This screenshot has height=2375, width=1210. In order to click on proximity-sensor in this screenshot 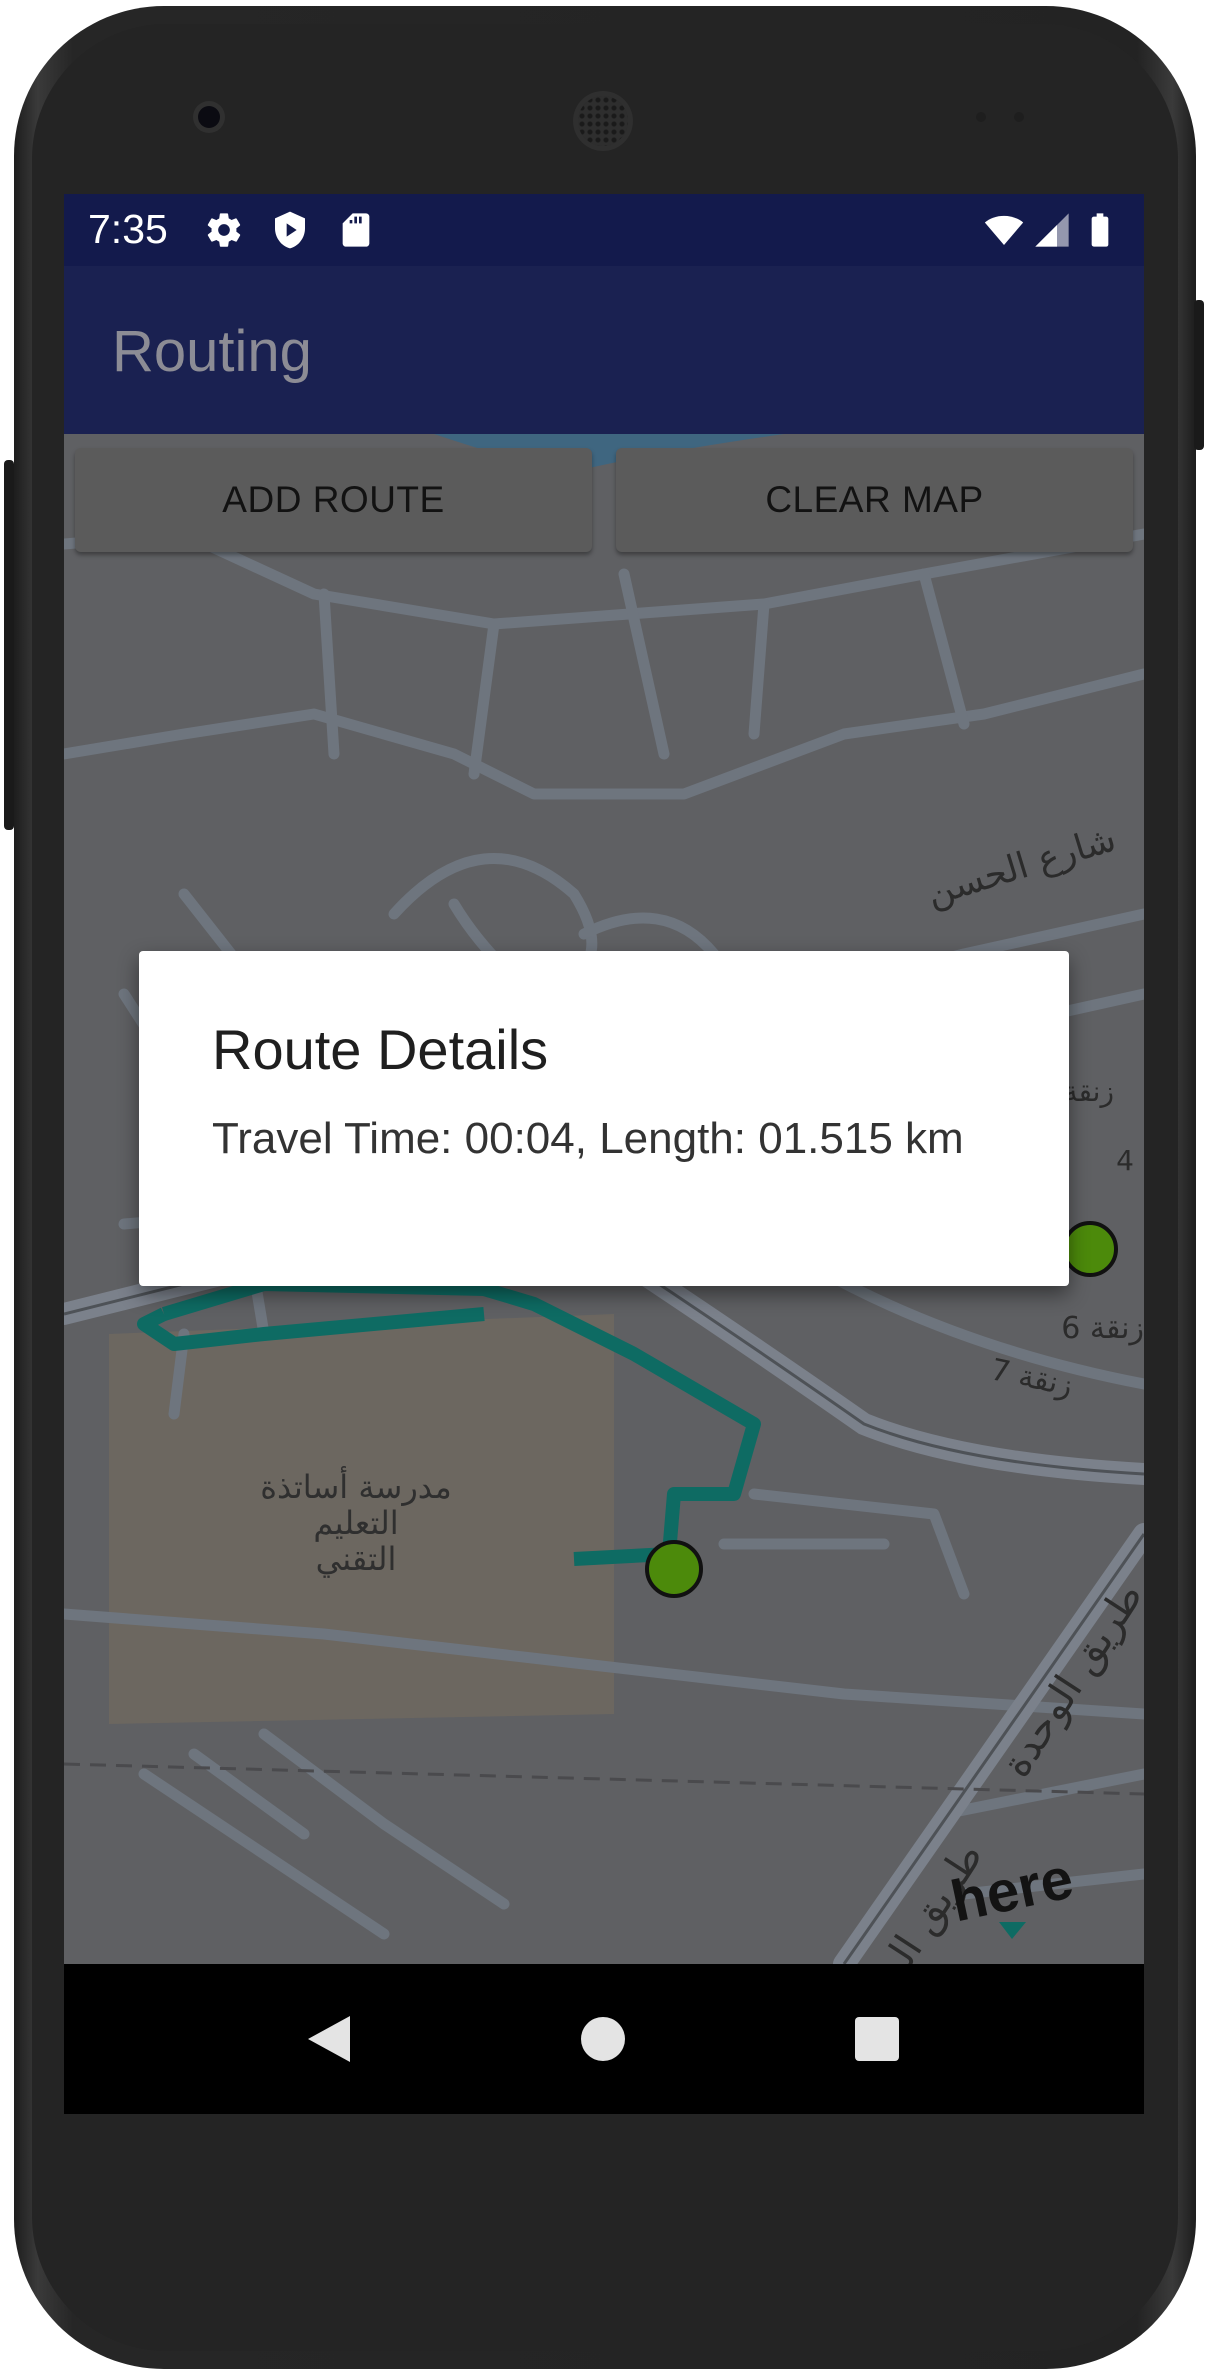, I will do `click(981, 117)`.